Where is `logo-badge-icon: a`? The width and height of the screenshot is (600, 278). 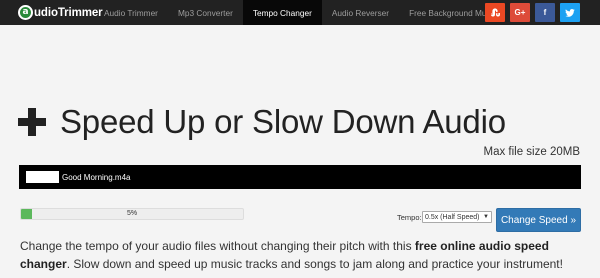 logo-badge-icon: a is located at coordinates (25, 12).